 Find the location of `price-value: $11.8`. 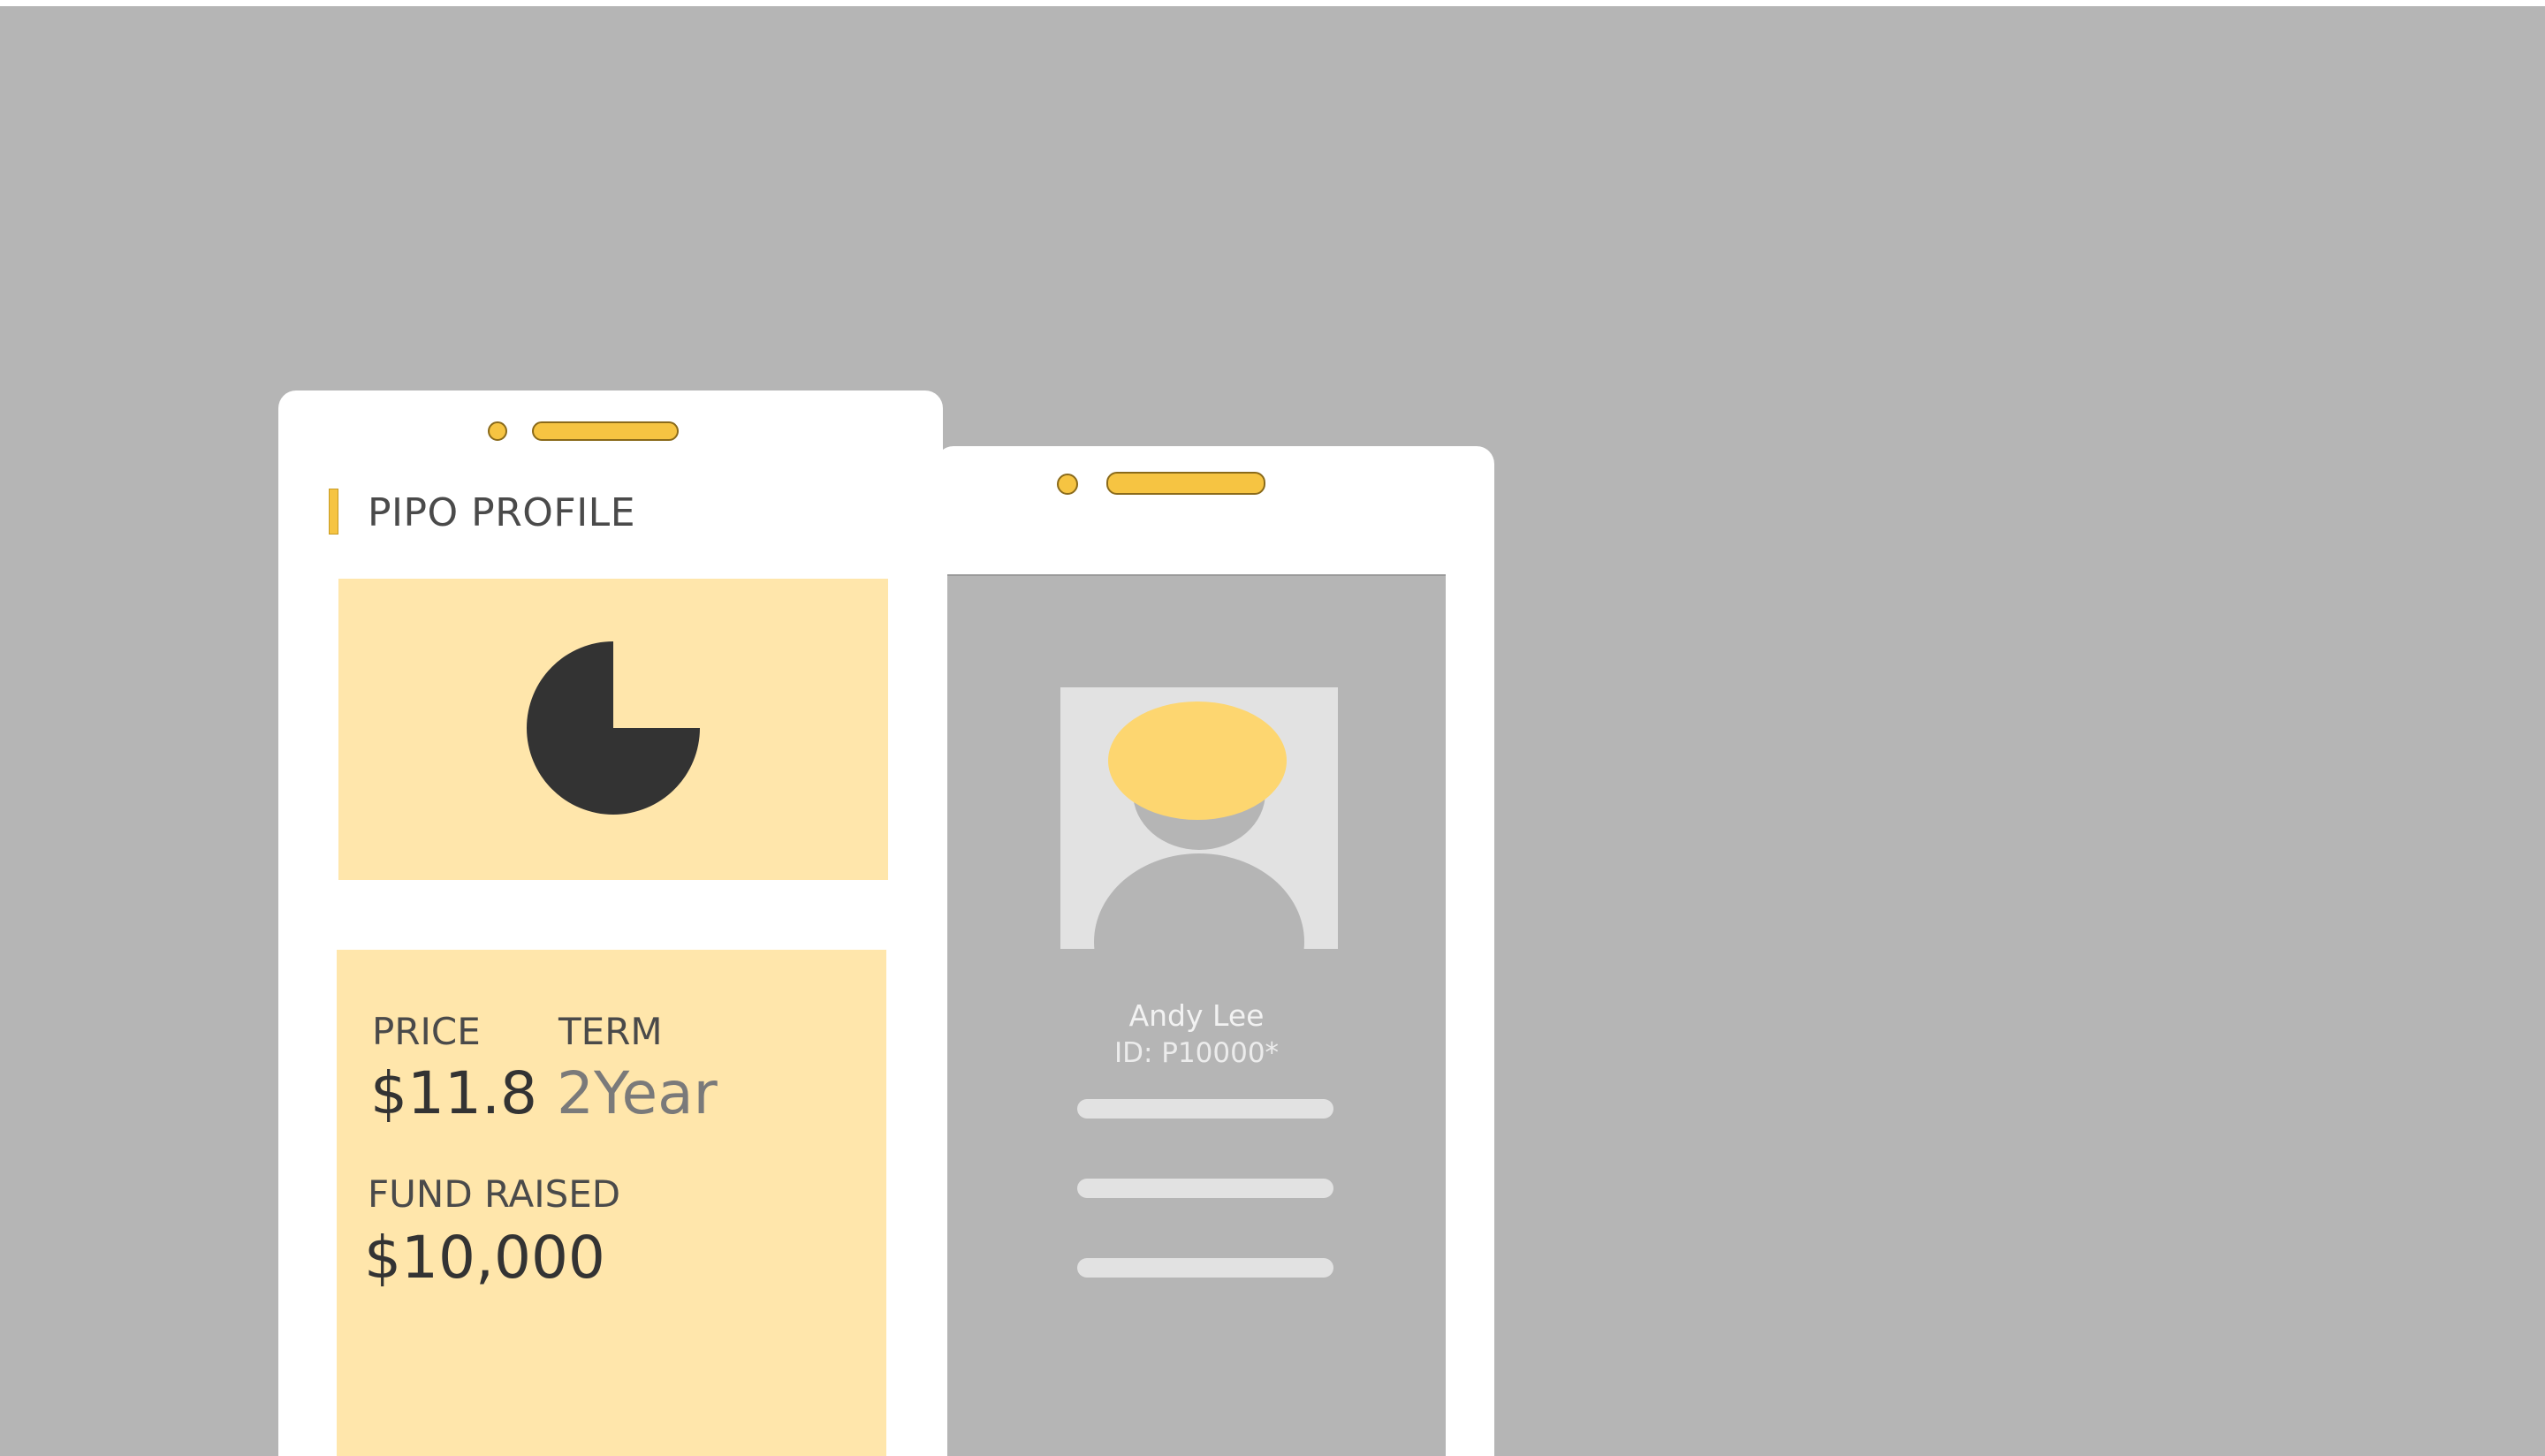

price-value: $11.8 is located at coordinates (453, 1093).